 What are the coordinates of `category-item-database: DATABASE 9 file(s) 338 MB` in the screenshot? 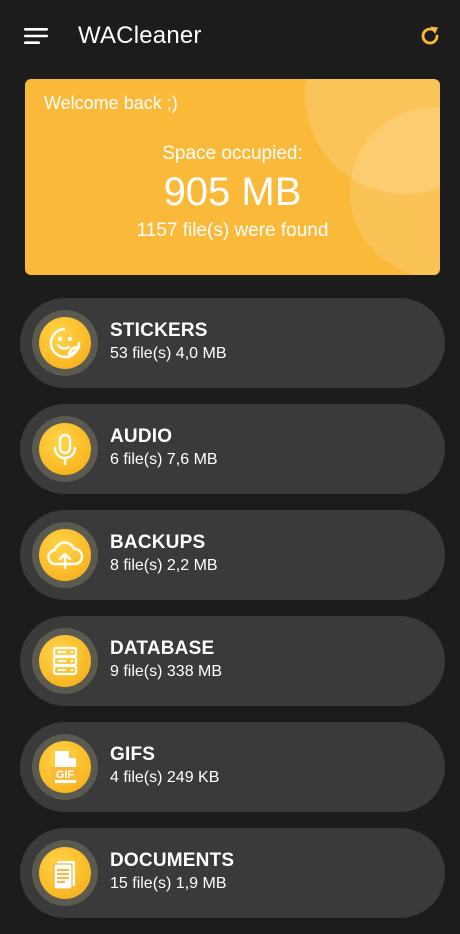 It's located at (232, 661).